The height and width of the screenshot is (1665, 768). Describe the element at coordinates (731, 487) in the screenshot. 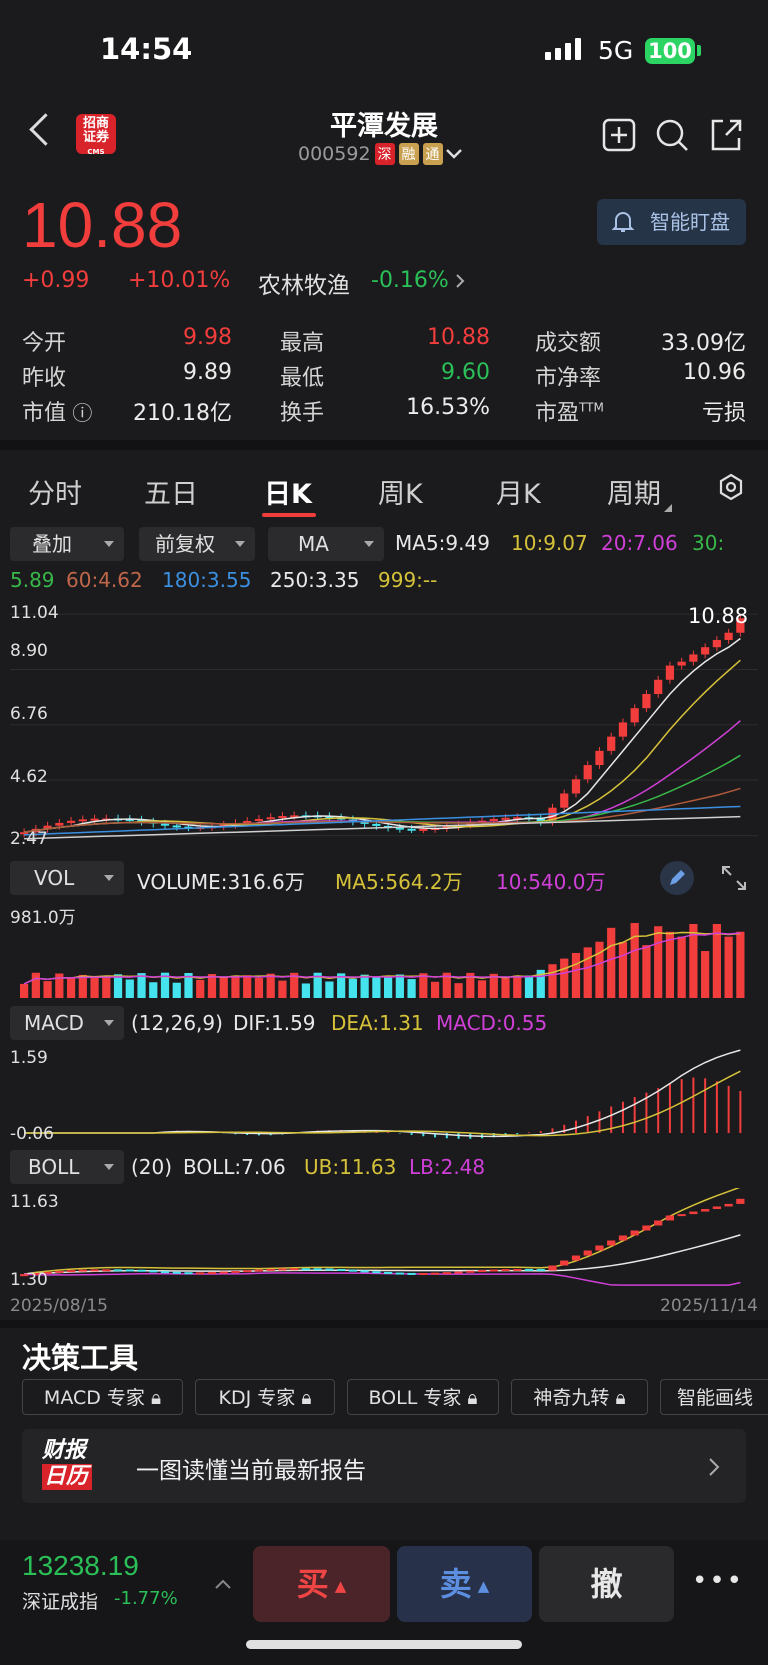

I see `settings-icon` at that location.